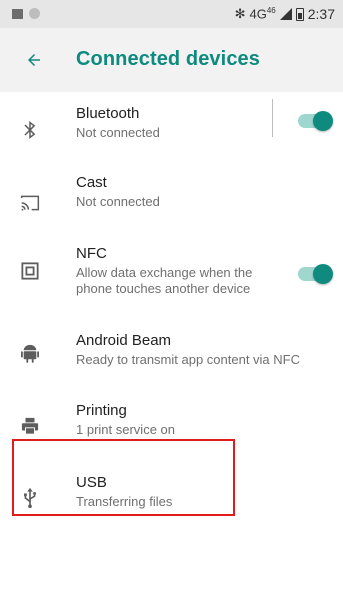  What do you see at coordinates (188, 359) in the screenshot?
I see `android-beam-status: Ready to transmit app content via NFC` at bounding box center [188, 359].